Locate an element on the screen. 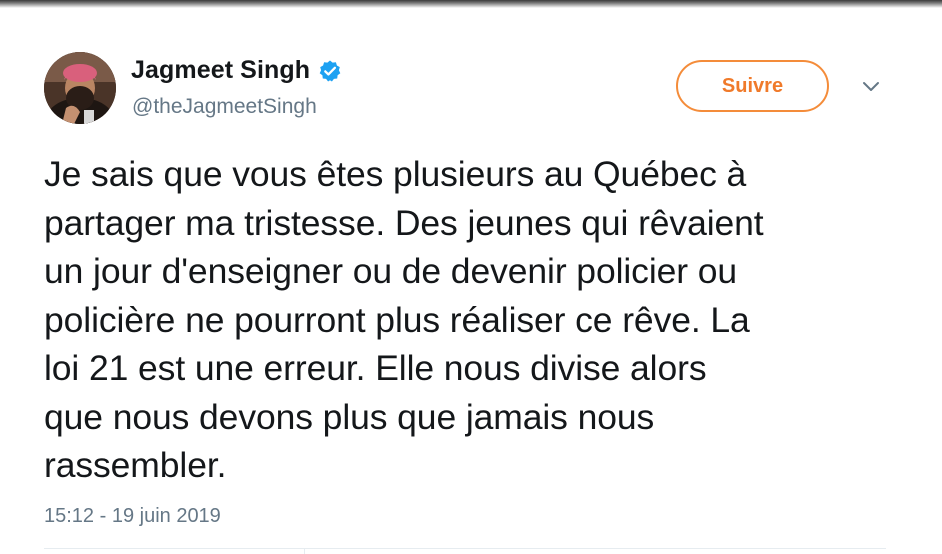 The image size is (942, 554). avatar is located at coordinates (80, 88).